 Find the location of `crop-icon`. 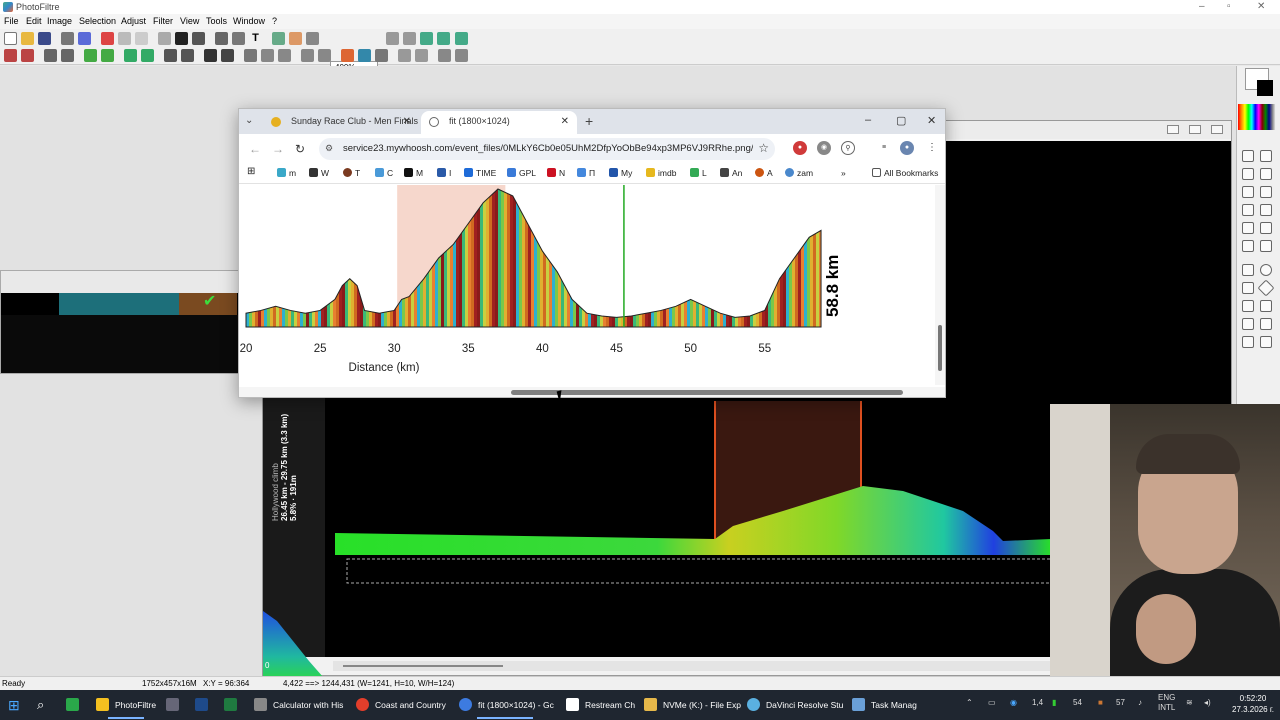

crop-icon is located at coordinates (141, 38).